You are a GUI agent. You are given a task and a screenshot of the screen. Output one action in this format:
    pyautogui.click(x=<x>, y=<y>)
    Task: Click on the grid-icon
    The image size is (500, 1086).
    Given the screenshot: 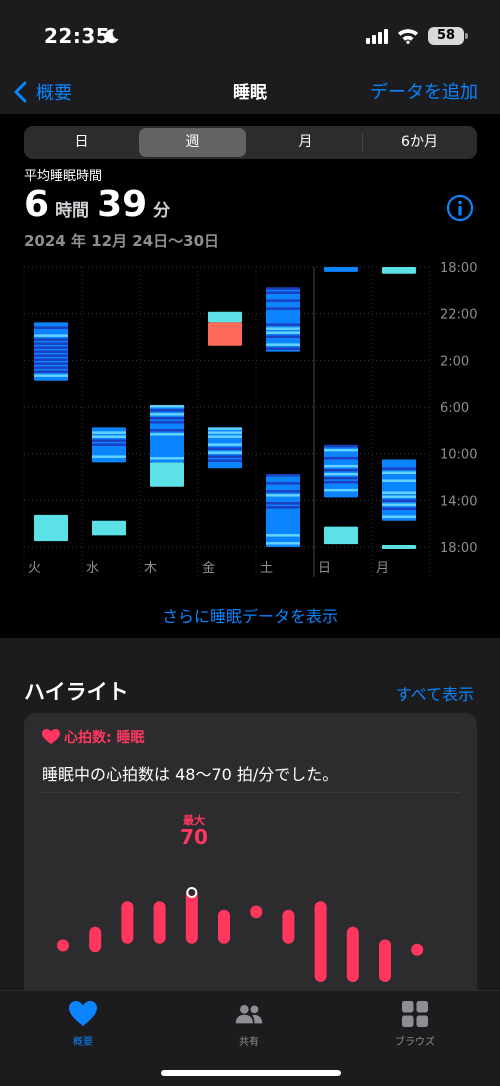 What is the action you would take?
    pyautogui.click(x=415, y=1014)
    